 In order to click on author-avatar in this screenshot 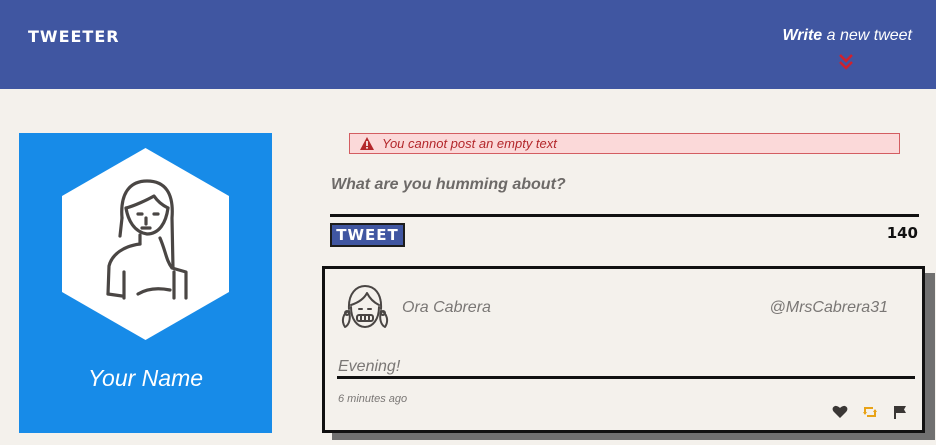, I will do `click(365, 306)`.